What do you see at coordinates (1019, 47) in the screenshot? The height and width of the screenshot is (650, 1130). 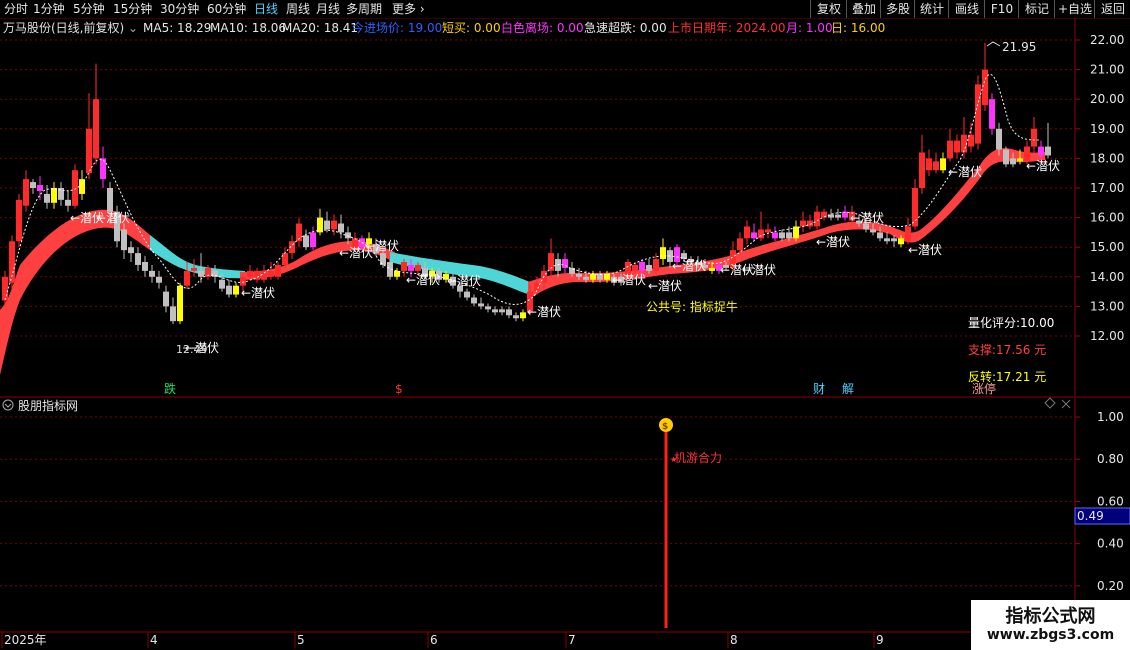 I see `svg-text: 21.95` at bounding box center [1019, 47].